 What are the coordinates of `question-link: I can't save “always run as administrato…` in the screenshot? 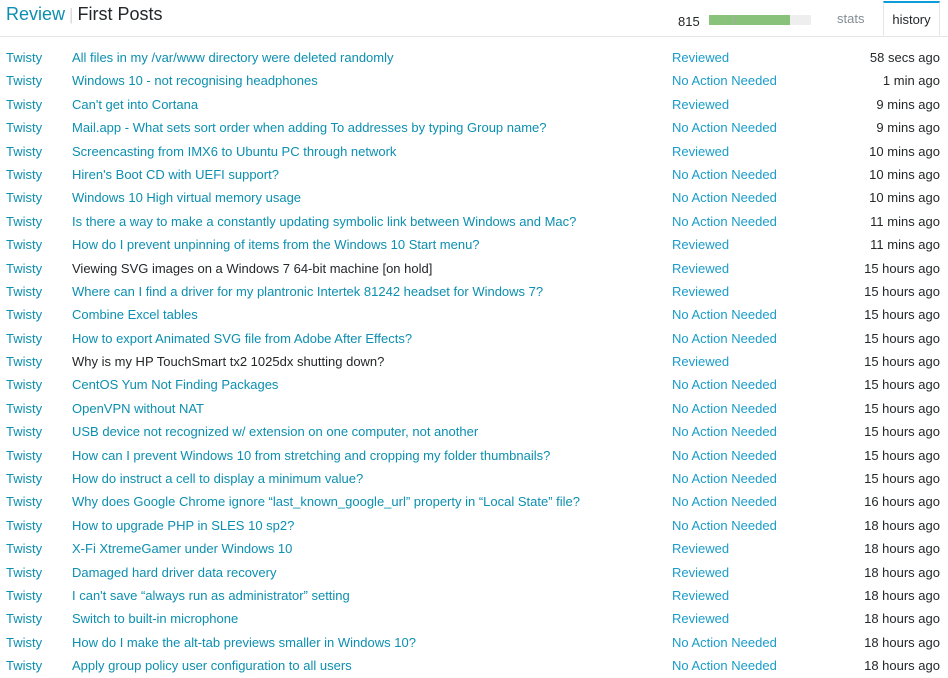 It's located at (211, 595).